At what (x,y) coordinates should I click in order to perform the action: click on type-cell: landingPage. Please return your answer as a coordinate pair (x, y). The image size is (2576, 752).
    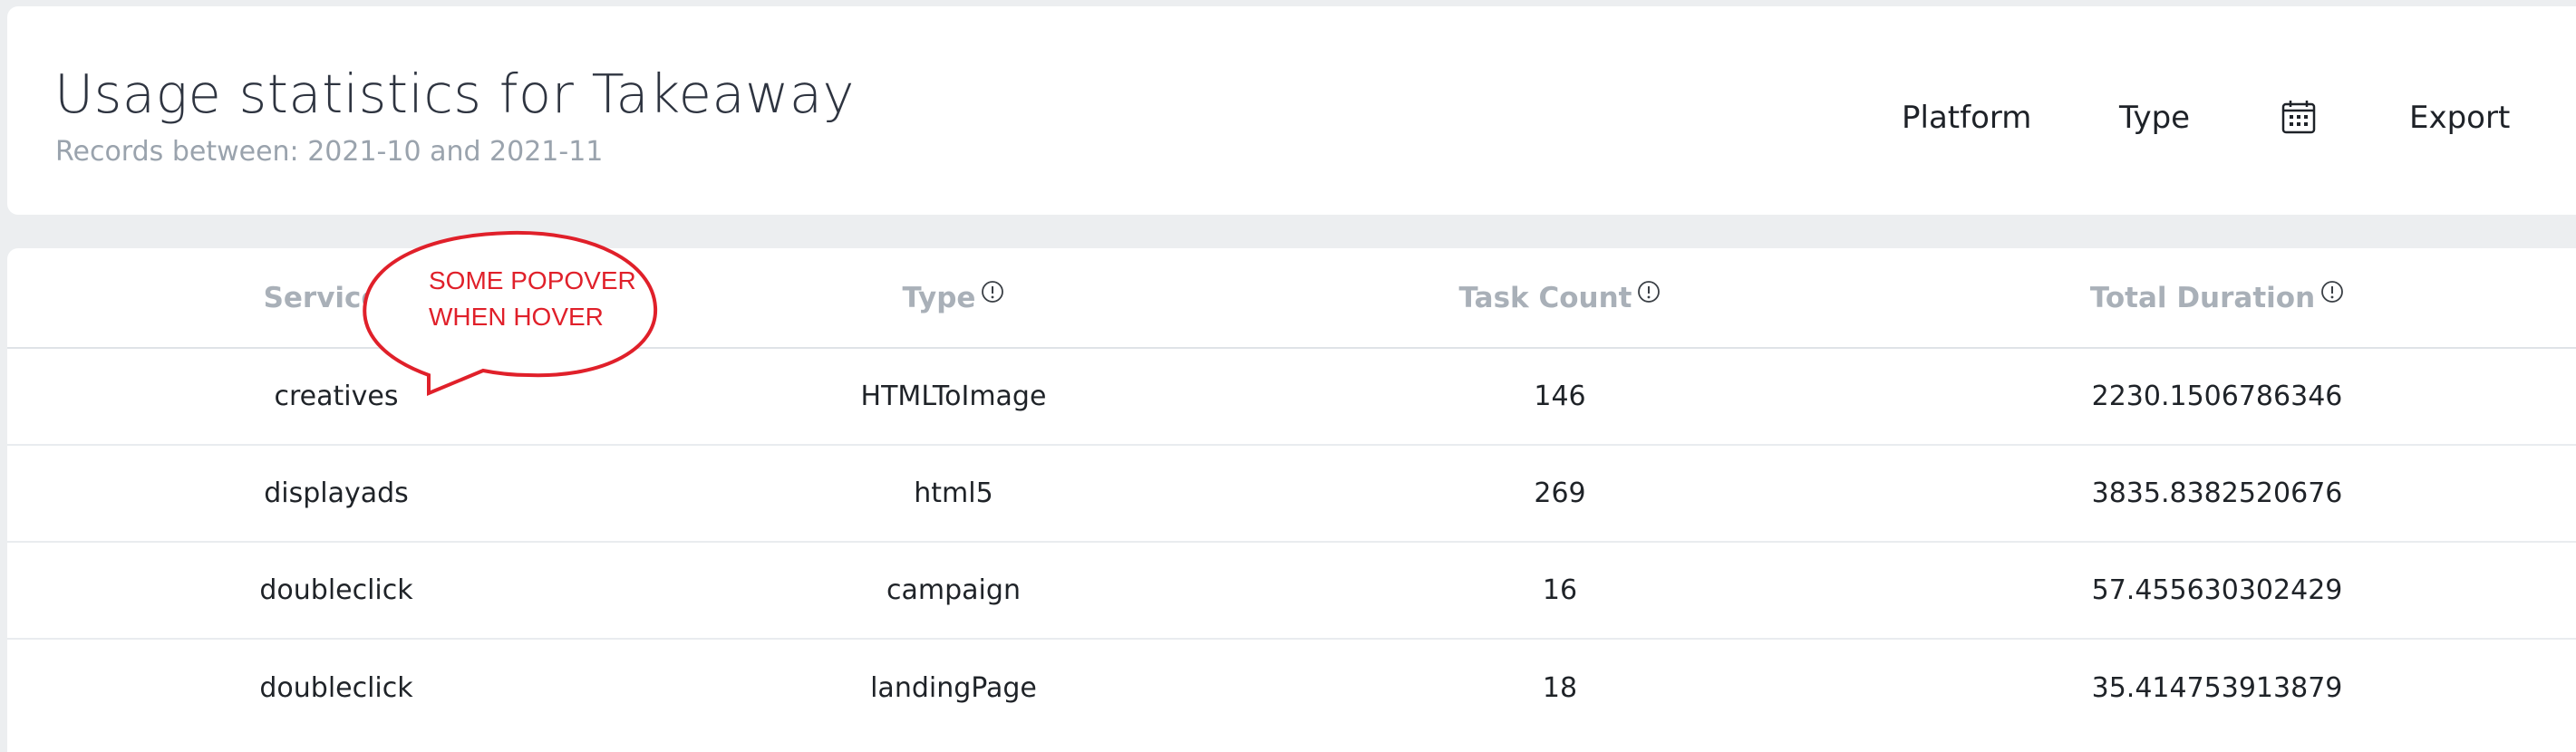
    Looking at the image, I should click on (953, 688).